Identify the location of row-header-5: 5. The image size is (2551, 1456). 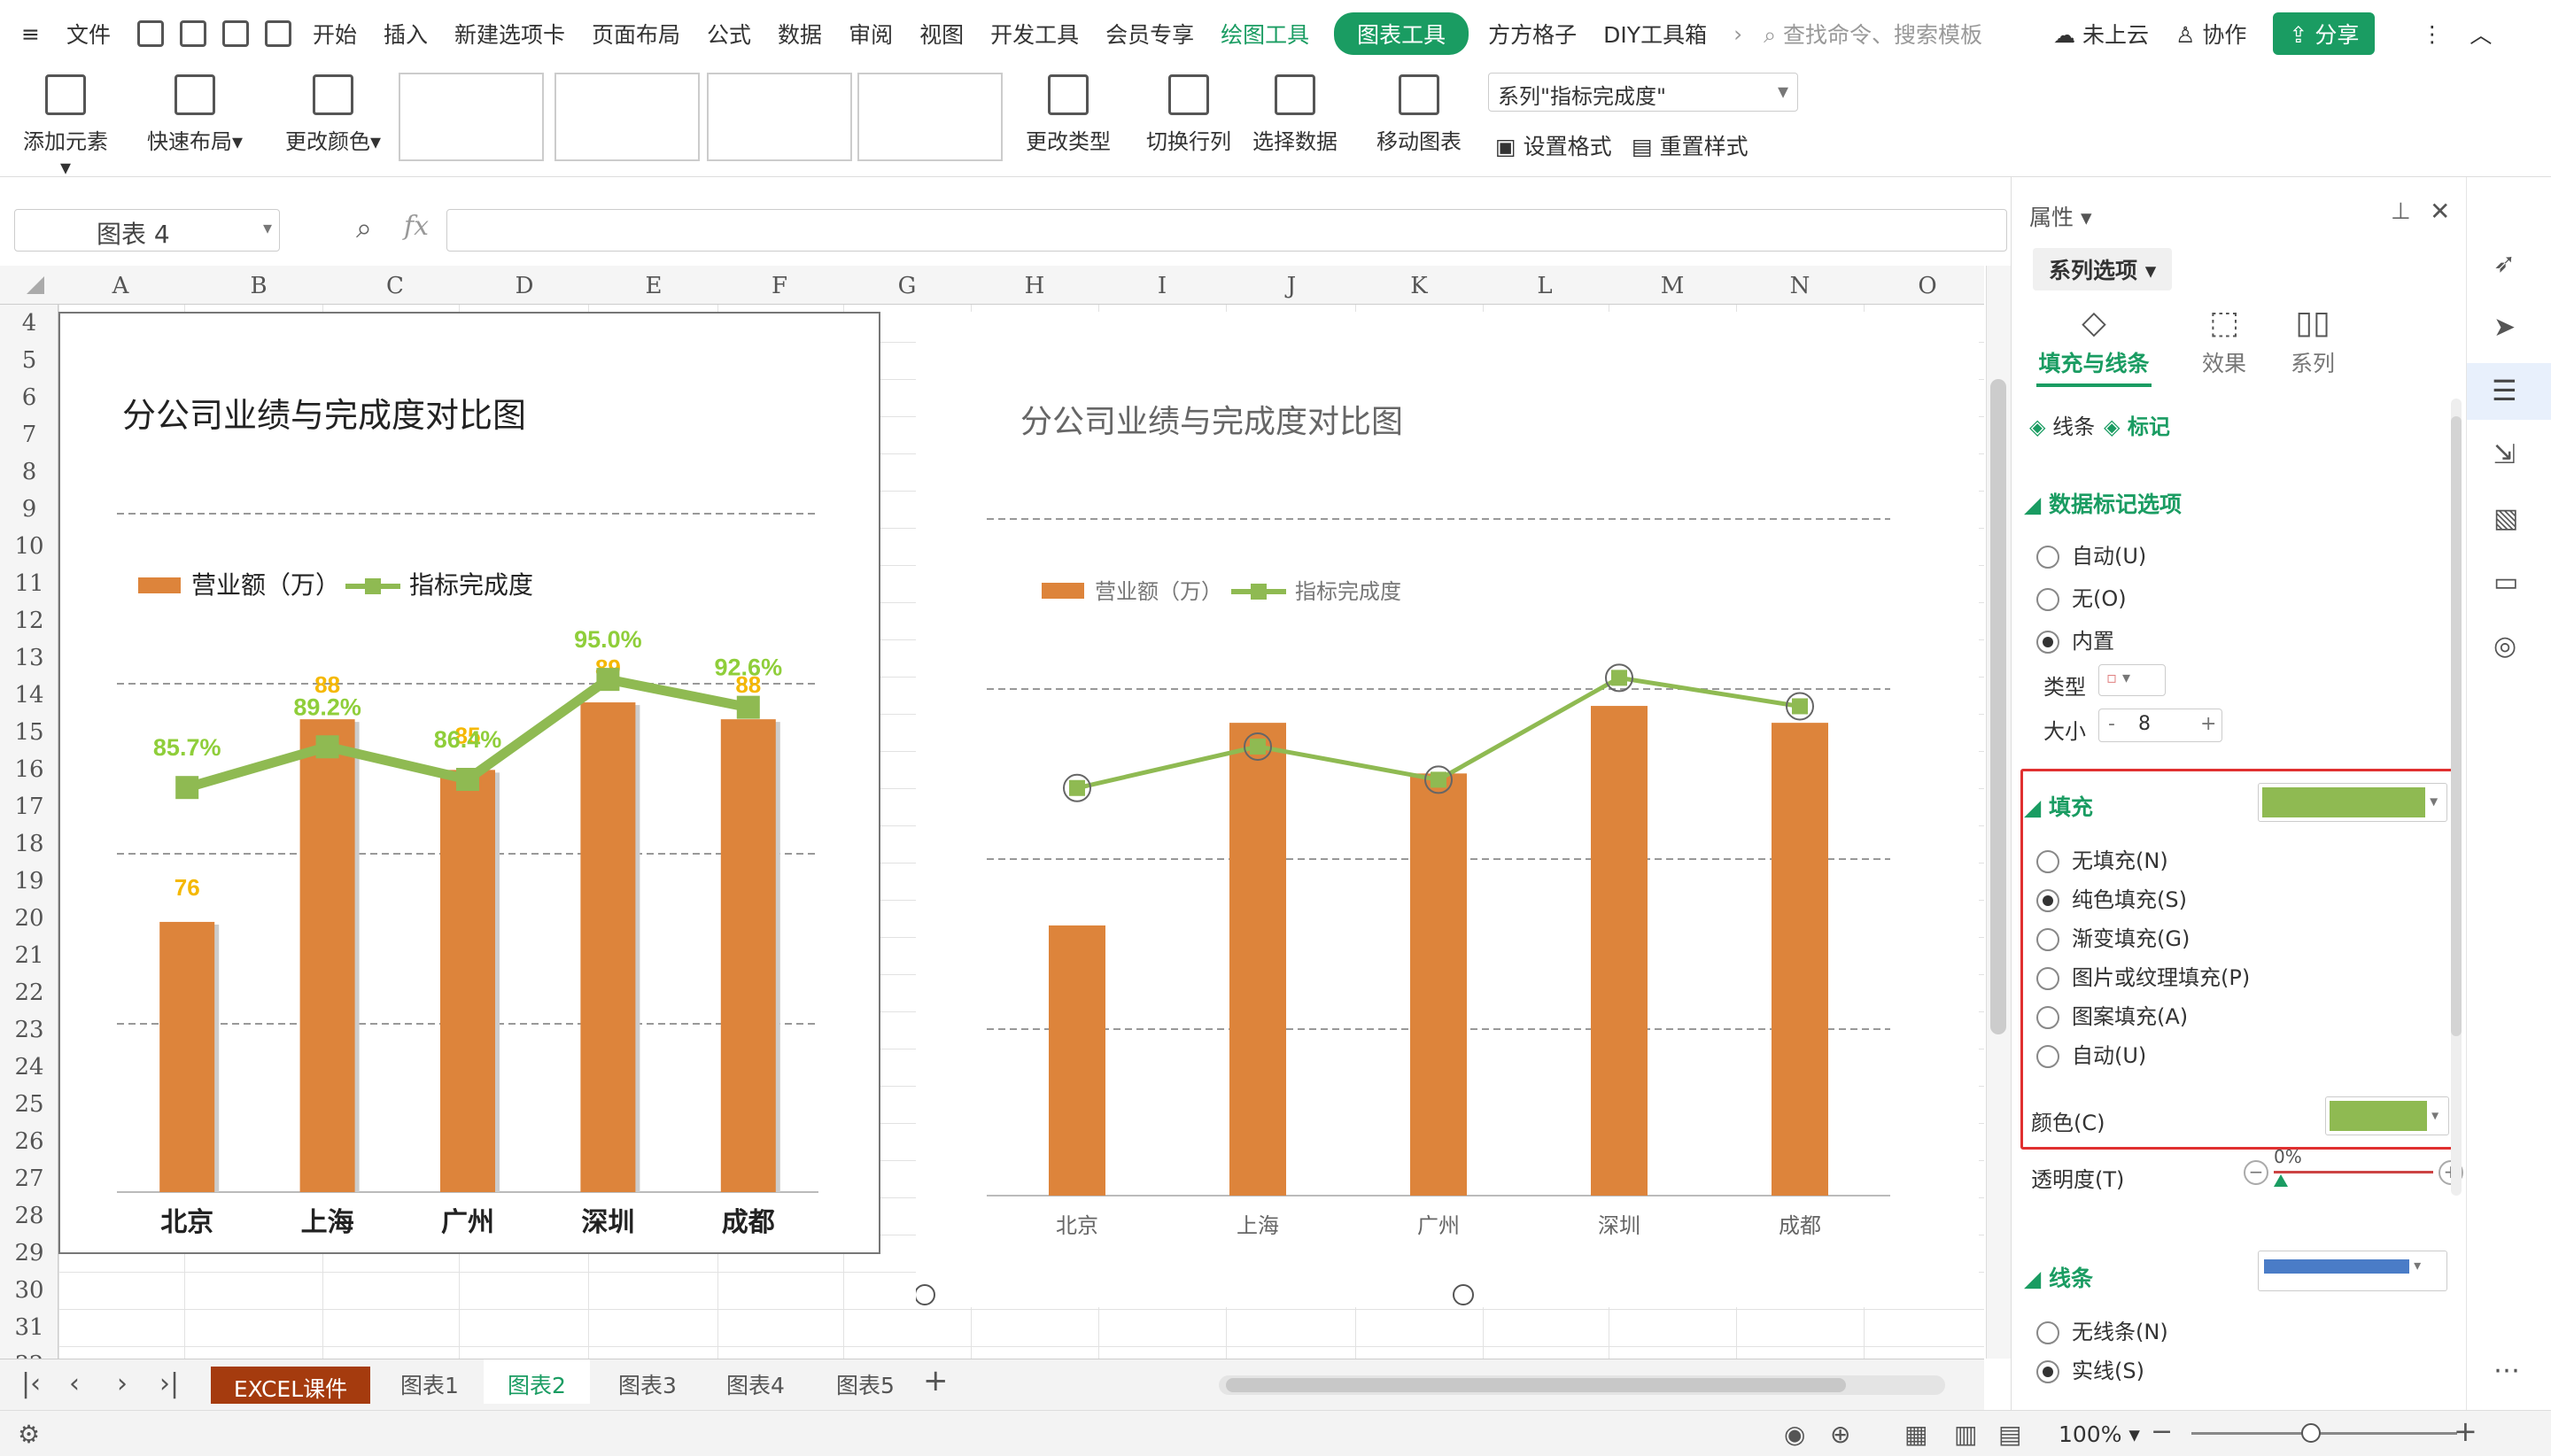
(29, 360).